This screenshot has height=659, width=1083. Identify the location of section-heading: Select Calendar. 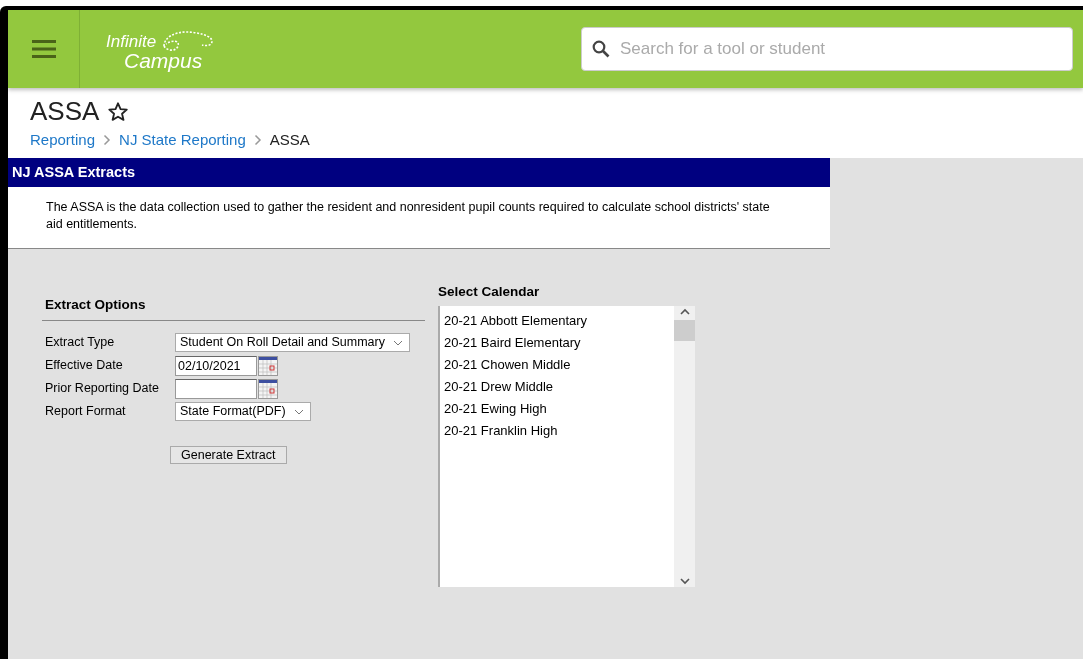
(489, 291).